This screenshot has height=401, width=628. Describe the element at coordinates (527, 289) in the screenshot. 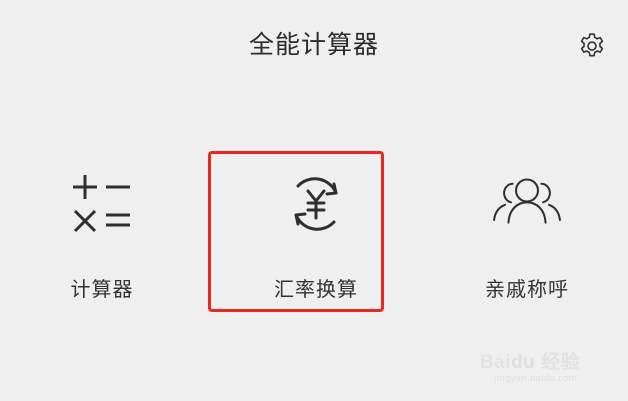

I see `tile-label-relatives: 亲戚称呼` at that location.